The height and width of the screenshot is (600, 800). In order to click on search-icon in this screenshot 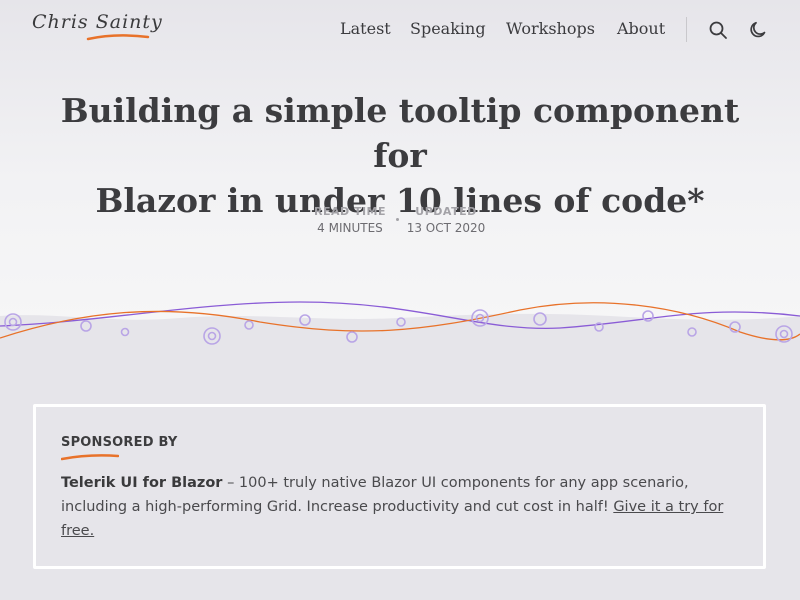, I will do `click(718, 30)`.